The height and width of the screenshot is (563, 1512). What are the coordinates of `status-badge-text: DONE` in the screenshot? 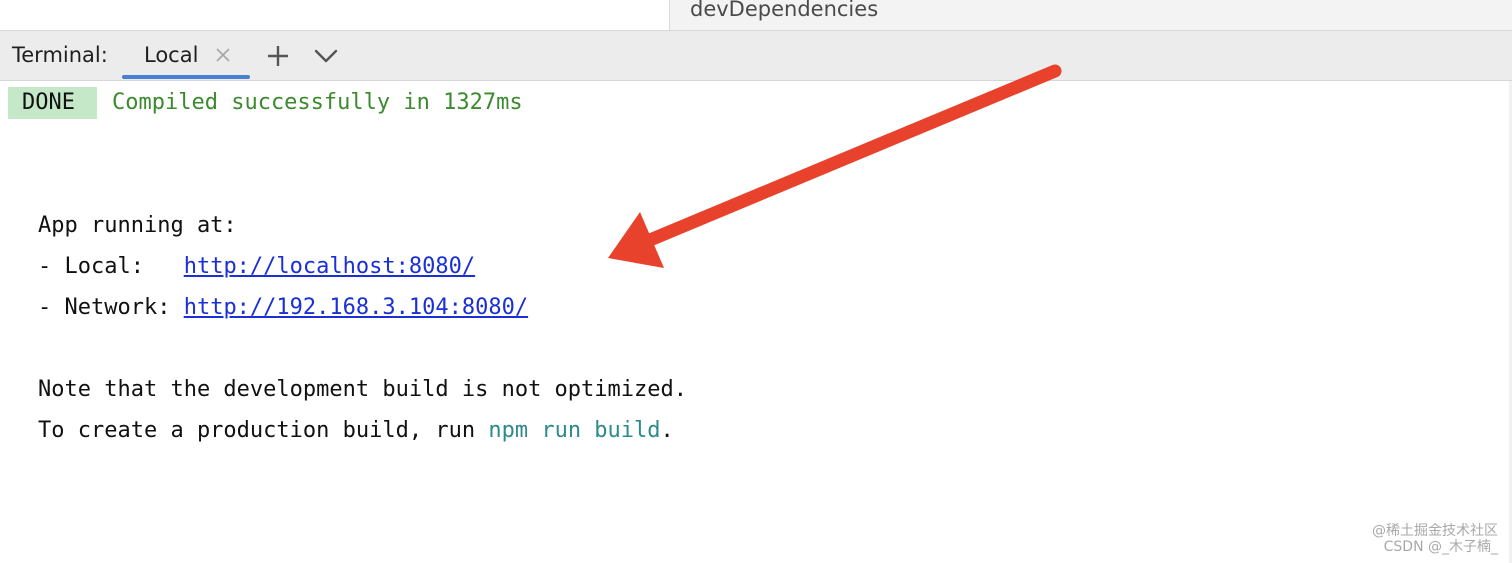 It's located at (48, 102).